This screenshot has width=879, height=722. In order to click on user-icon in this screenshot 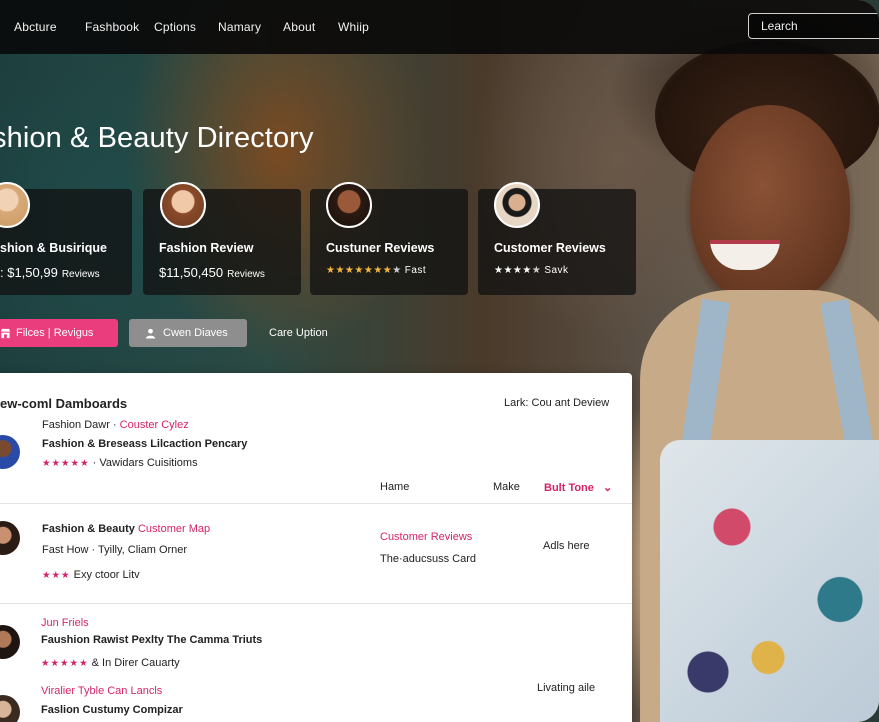, I will do `click(150, 333)`.